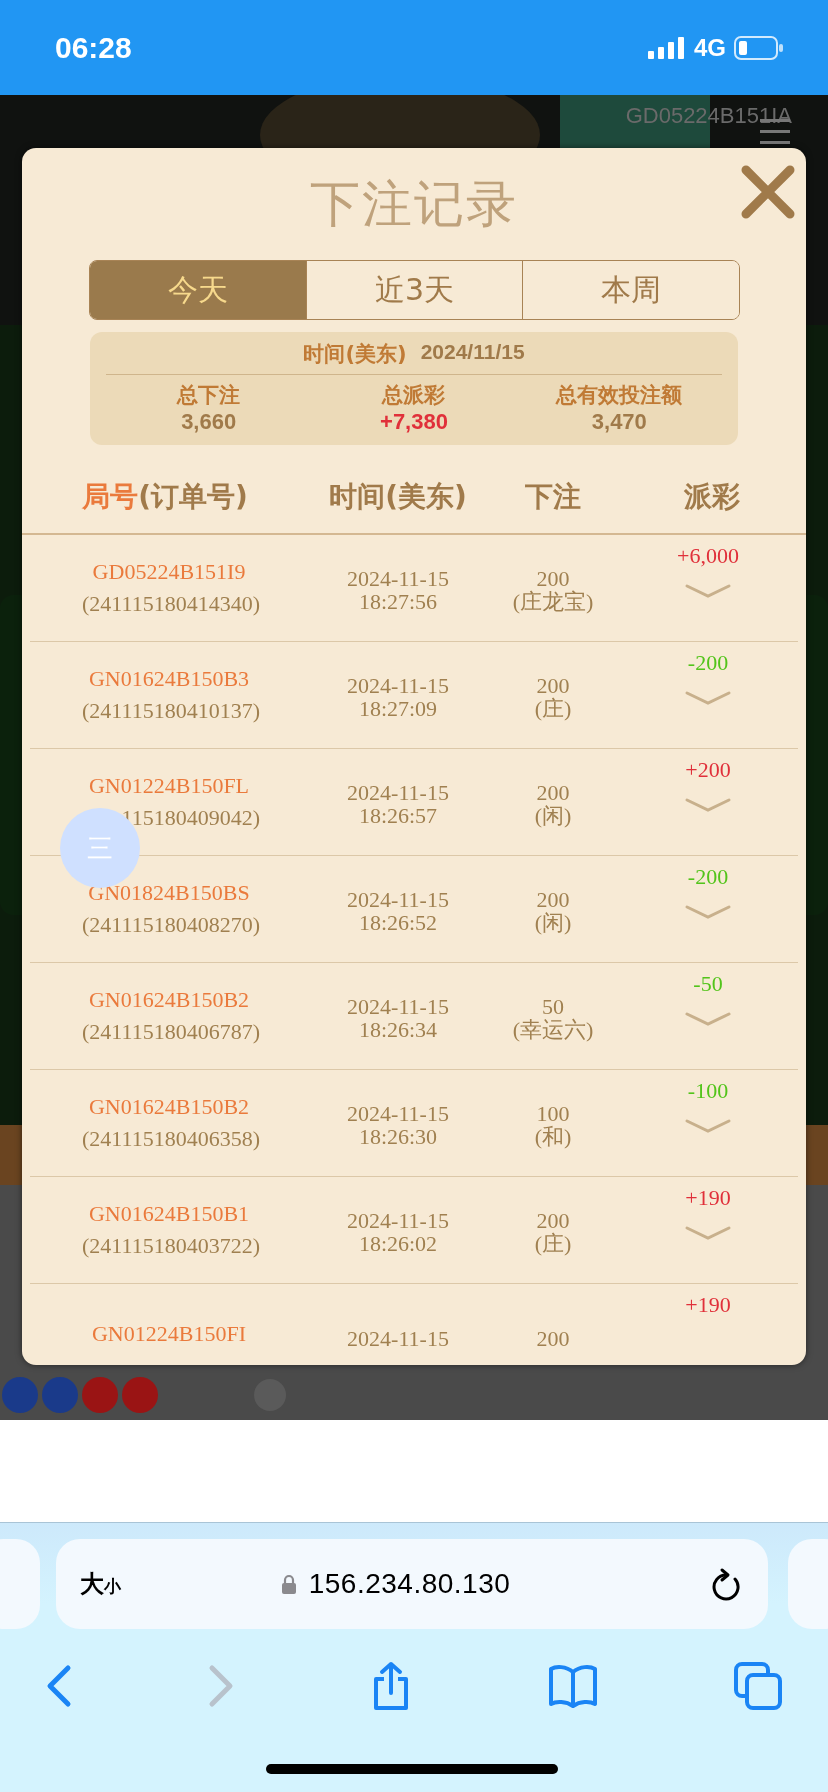 This screenshot has height=1792, width=828. Describe the element at coordinates (209, 422) in the screenshot. I see `stat-value: 3,660` at that location.